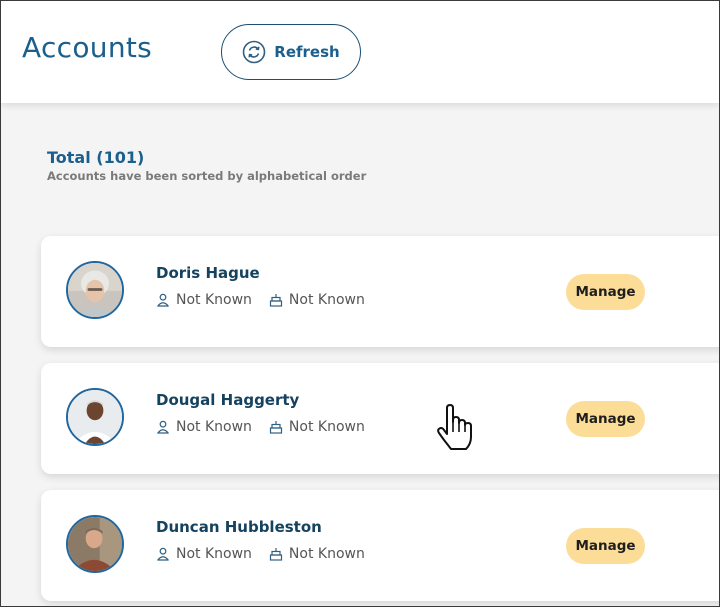  Describe the element at coordinates (254, 52) in the screenshot. I see `refresh-icon` at that location.